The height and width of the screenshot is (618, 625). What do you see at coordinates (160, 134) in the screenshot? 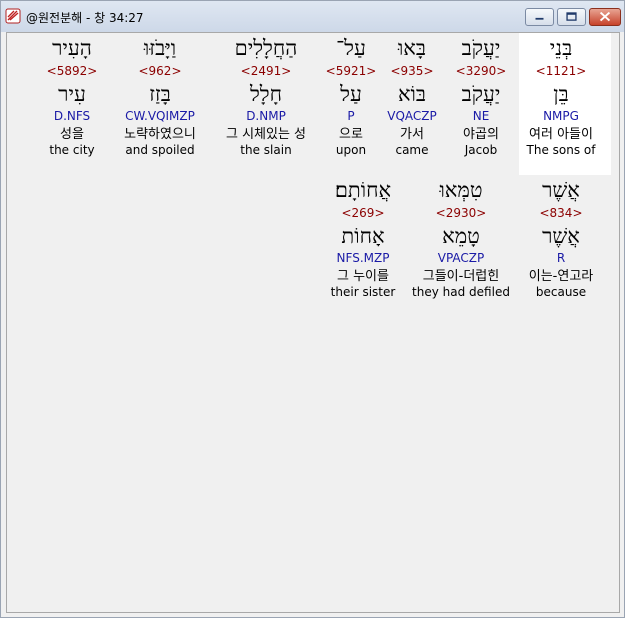
I see `korean-gloss: 노략하였으니` at bounding box center [160, 134].